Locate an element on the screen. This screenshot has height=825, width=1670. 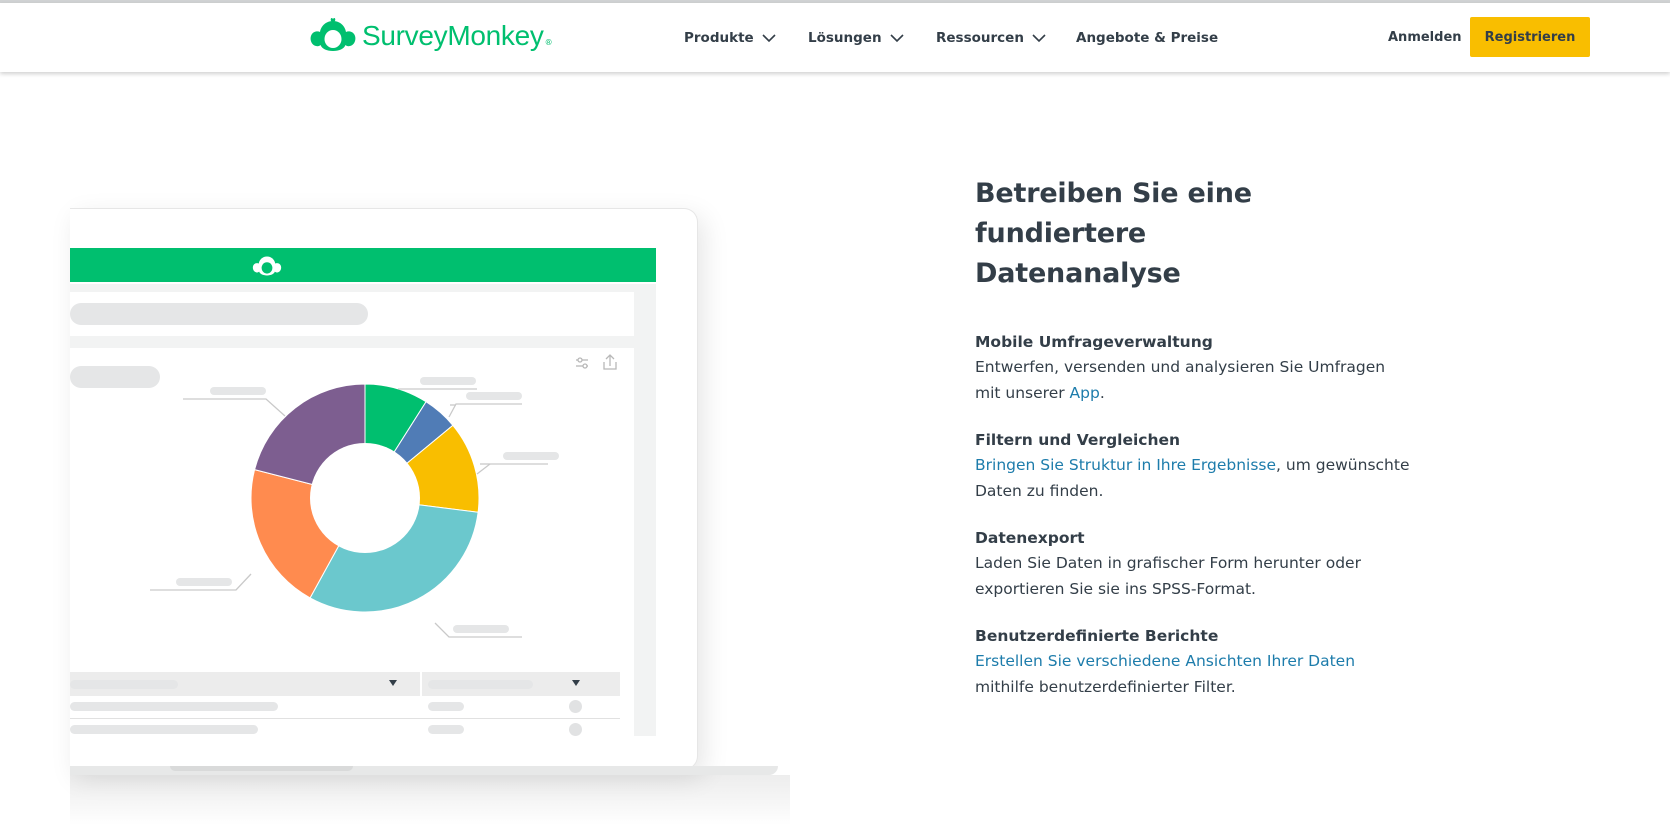
screen-bezel is located at coordinates (370, 751).